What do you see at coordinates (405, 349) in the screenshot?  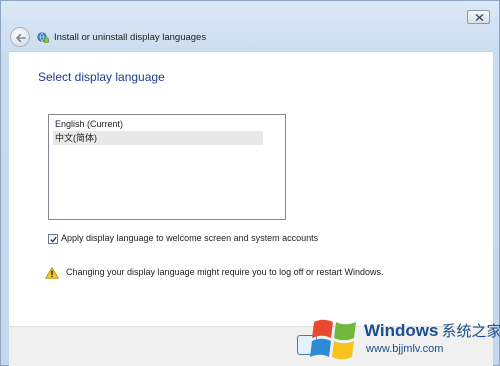 I see `watermark-url: www.bjjmlv.com` at bounding box center [405, 349].